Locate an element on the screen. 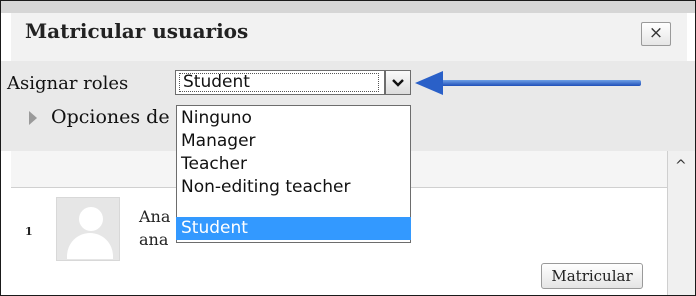 The image size is (696, 296). user-email: ana is located at coordinates (154, 239).